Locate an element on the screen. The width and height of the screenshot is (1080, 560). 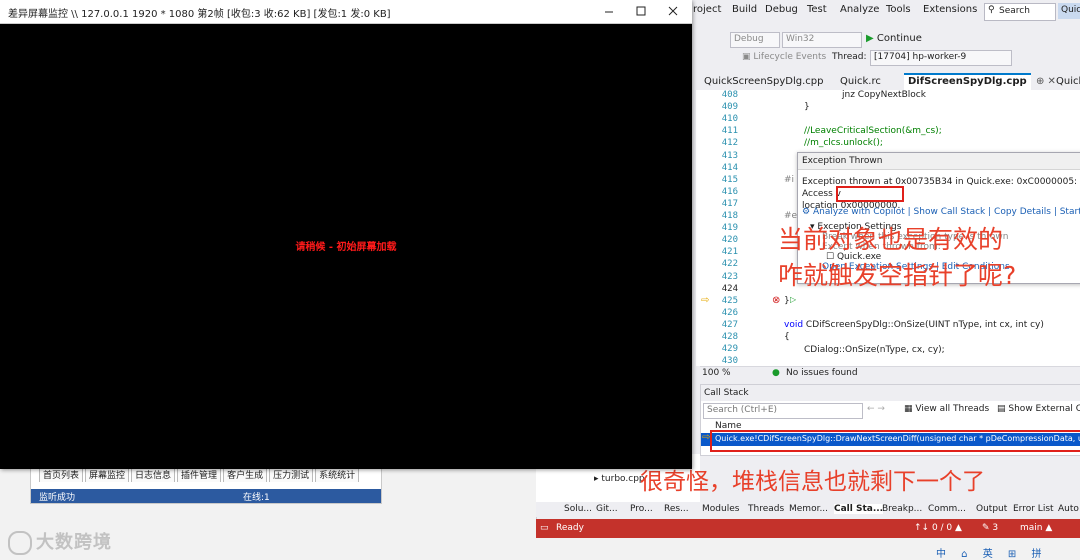
call-stack-search-placeholder: Search (Ctrl+E) is located at coordinates (742, 410).